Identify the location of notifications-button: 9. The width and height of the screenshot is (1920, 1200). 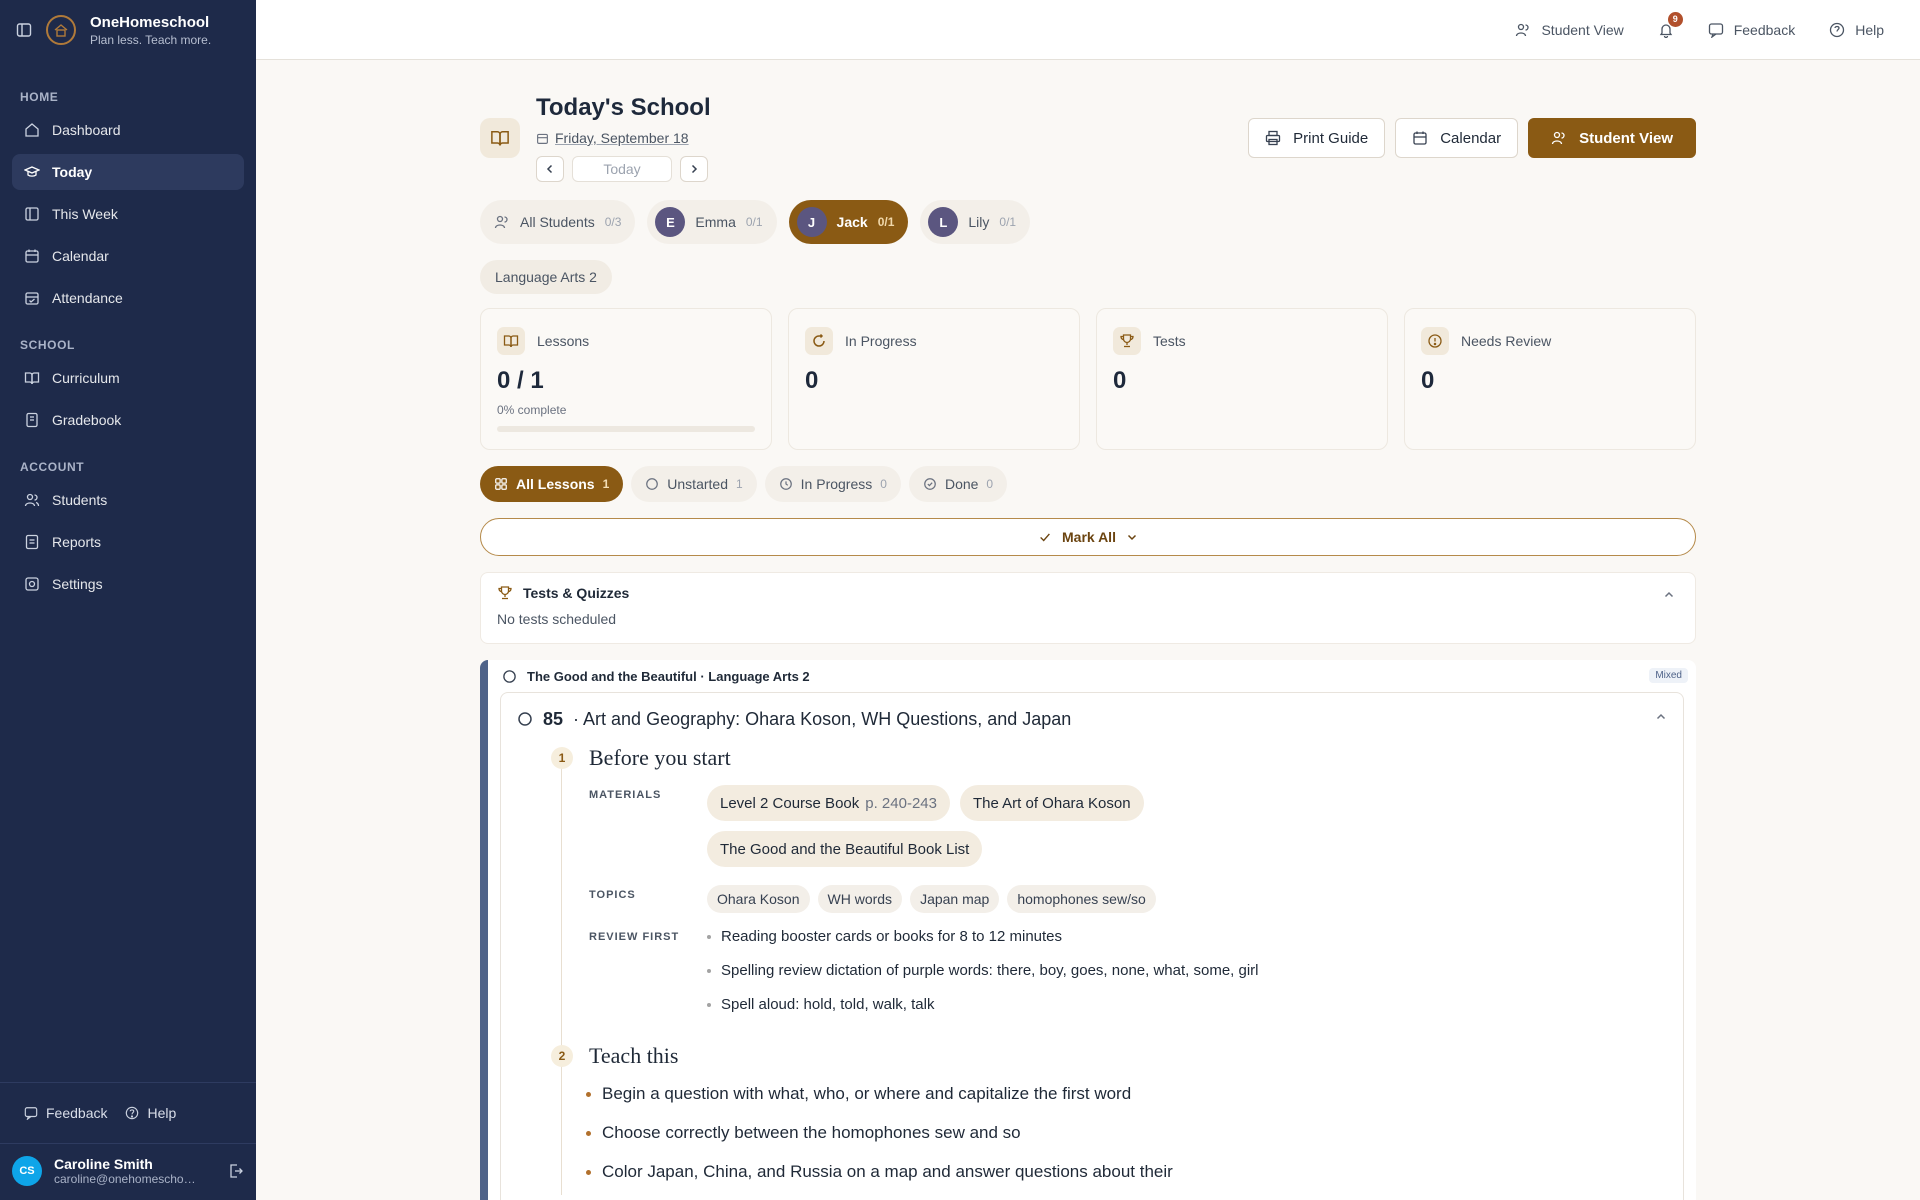
(1670, 24).